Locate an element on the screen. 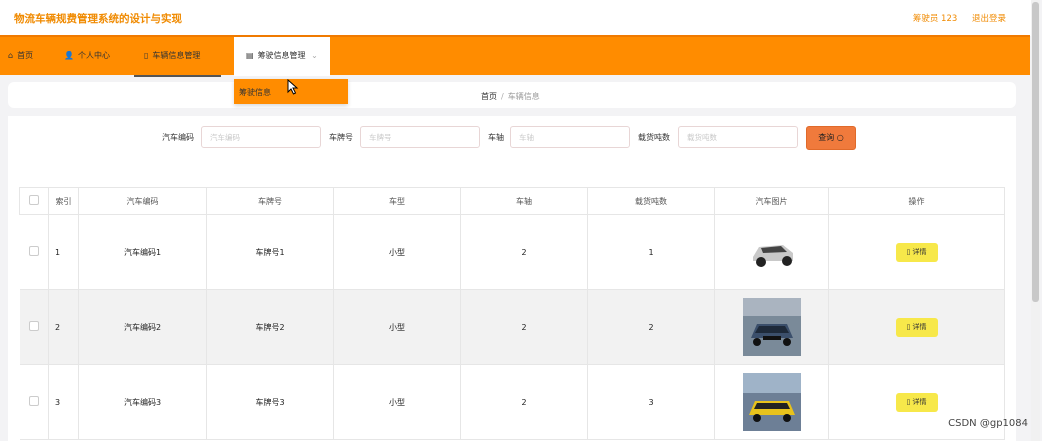 The image size is (1042, 441). header-action: 操作 is located at coordinates (916, 201).